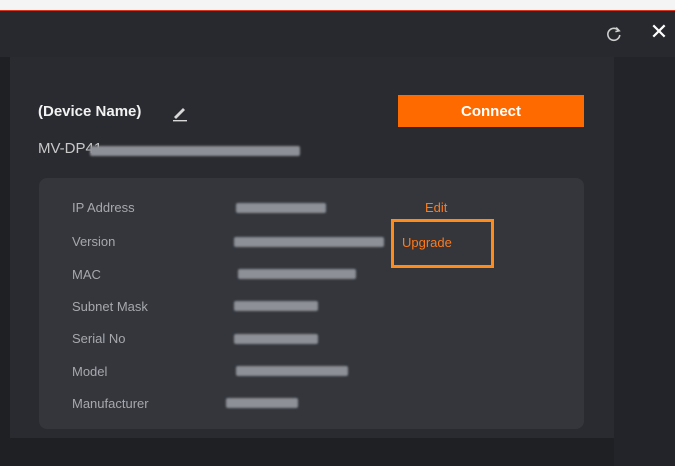 This screenshot has width=675, height=466. What do you see at coordinates (491, 111) in the screenshot?
I see `connect-button: Connect` at bounding box center [491, 111].